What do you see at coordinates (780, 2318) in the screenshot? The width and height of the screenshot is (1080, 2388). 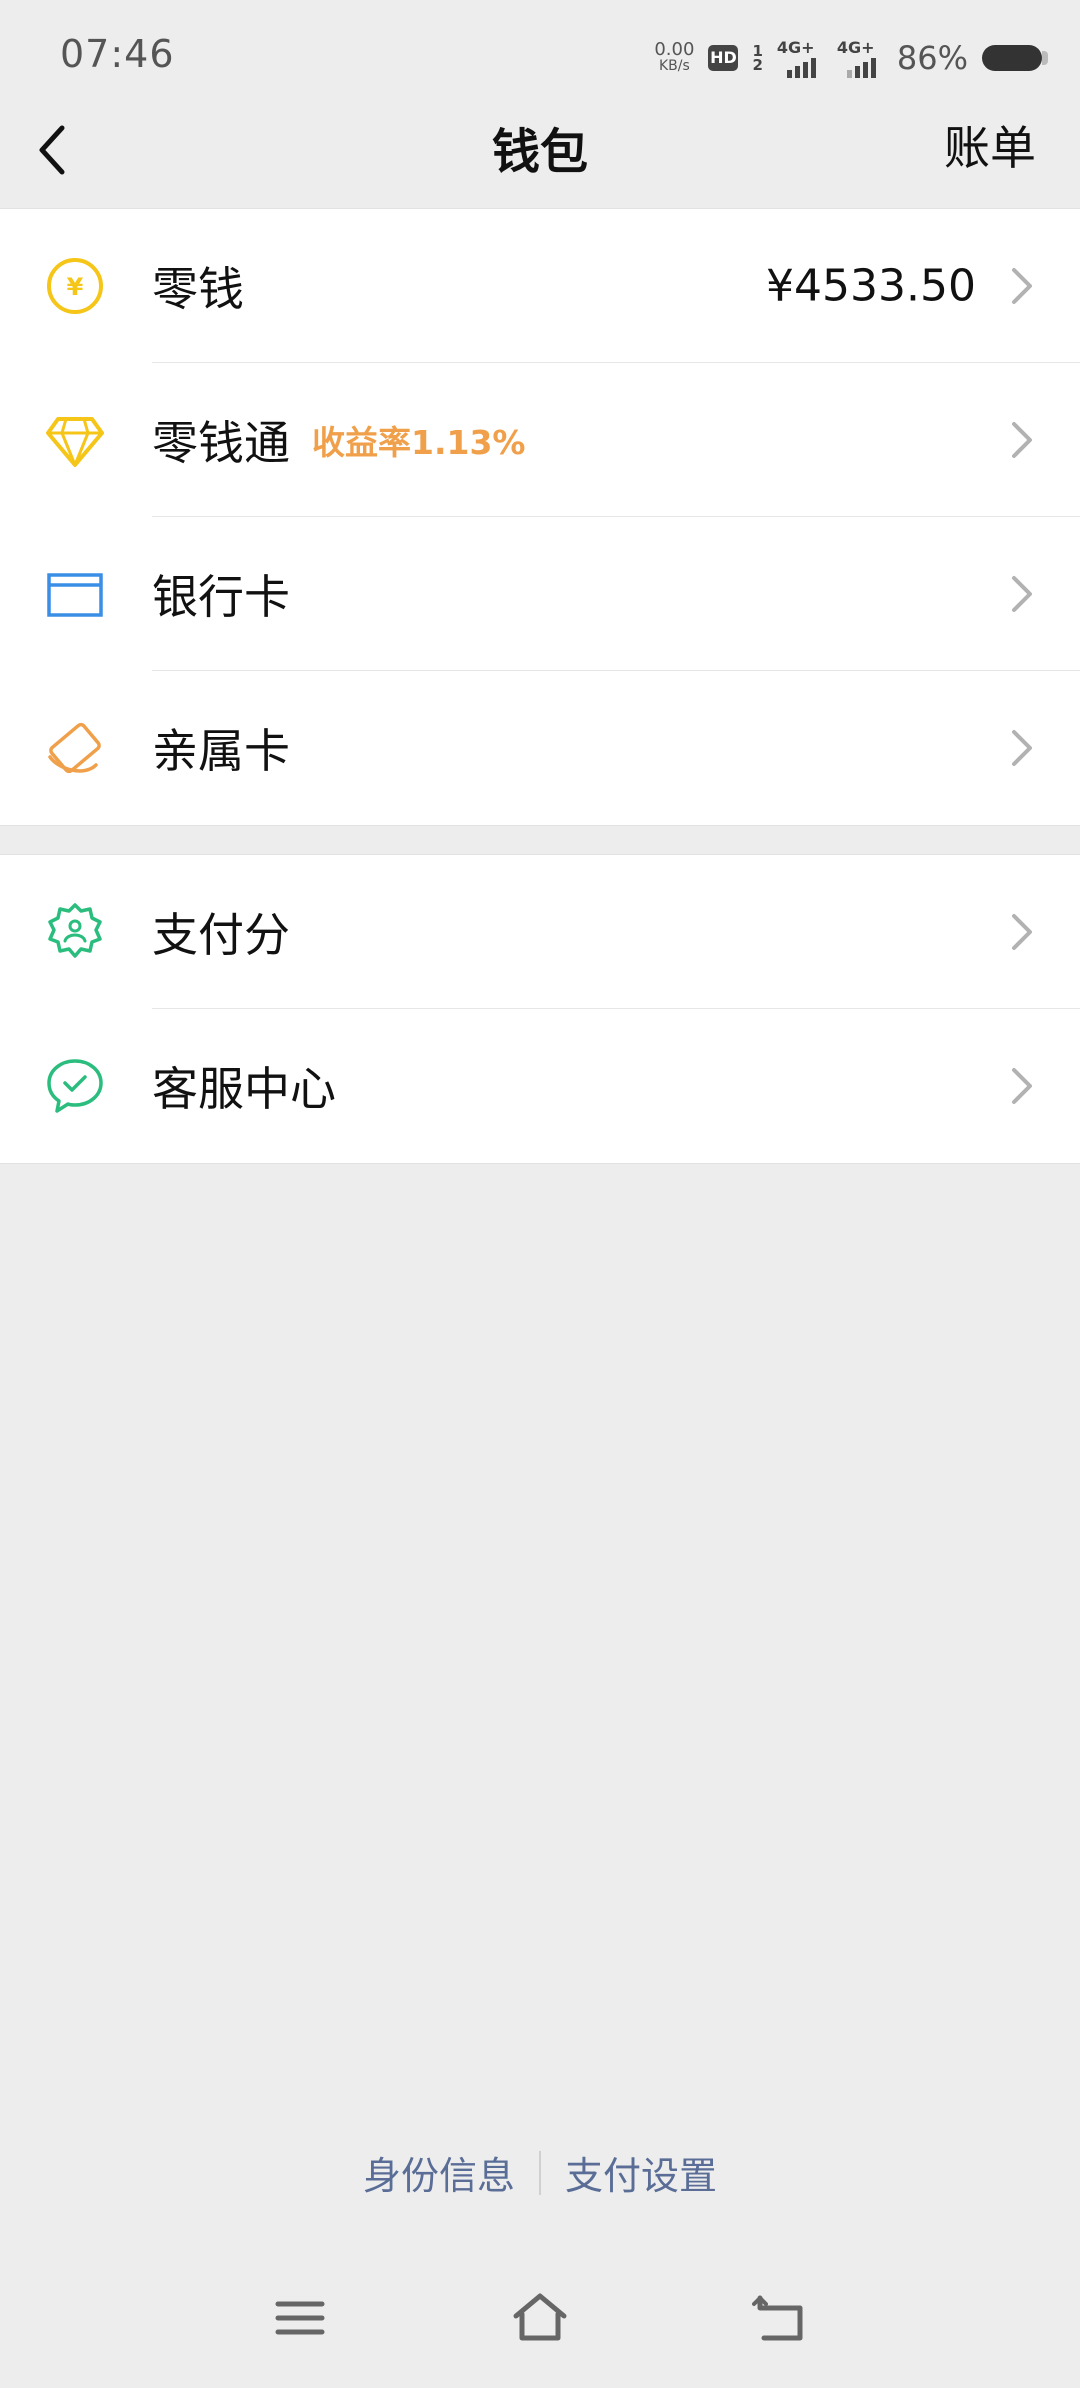 I see `back-nav-icon` at bounding box center [780, 2318].